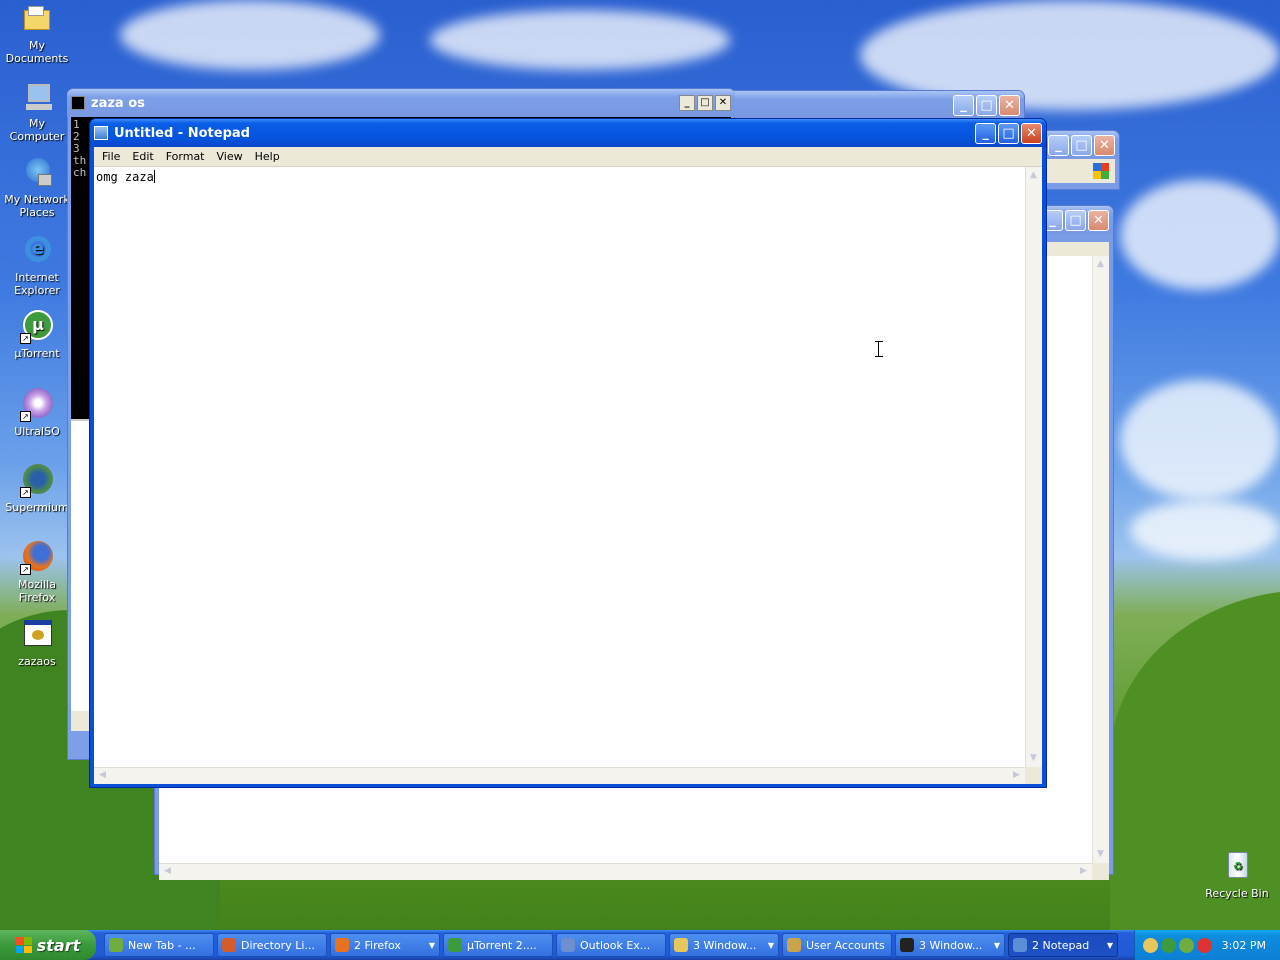  What do you see at coordinates (1204, 945) in the screenshot?
I see `shield-icon` at bounding box center [1204, 945].